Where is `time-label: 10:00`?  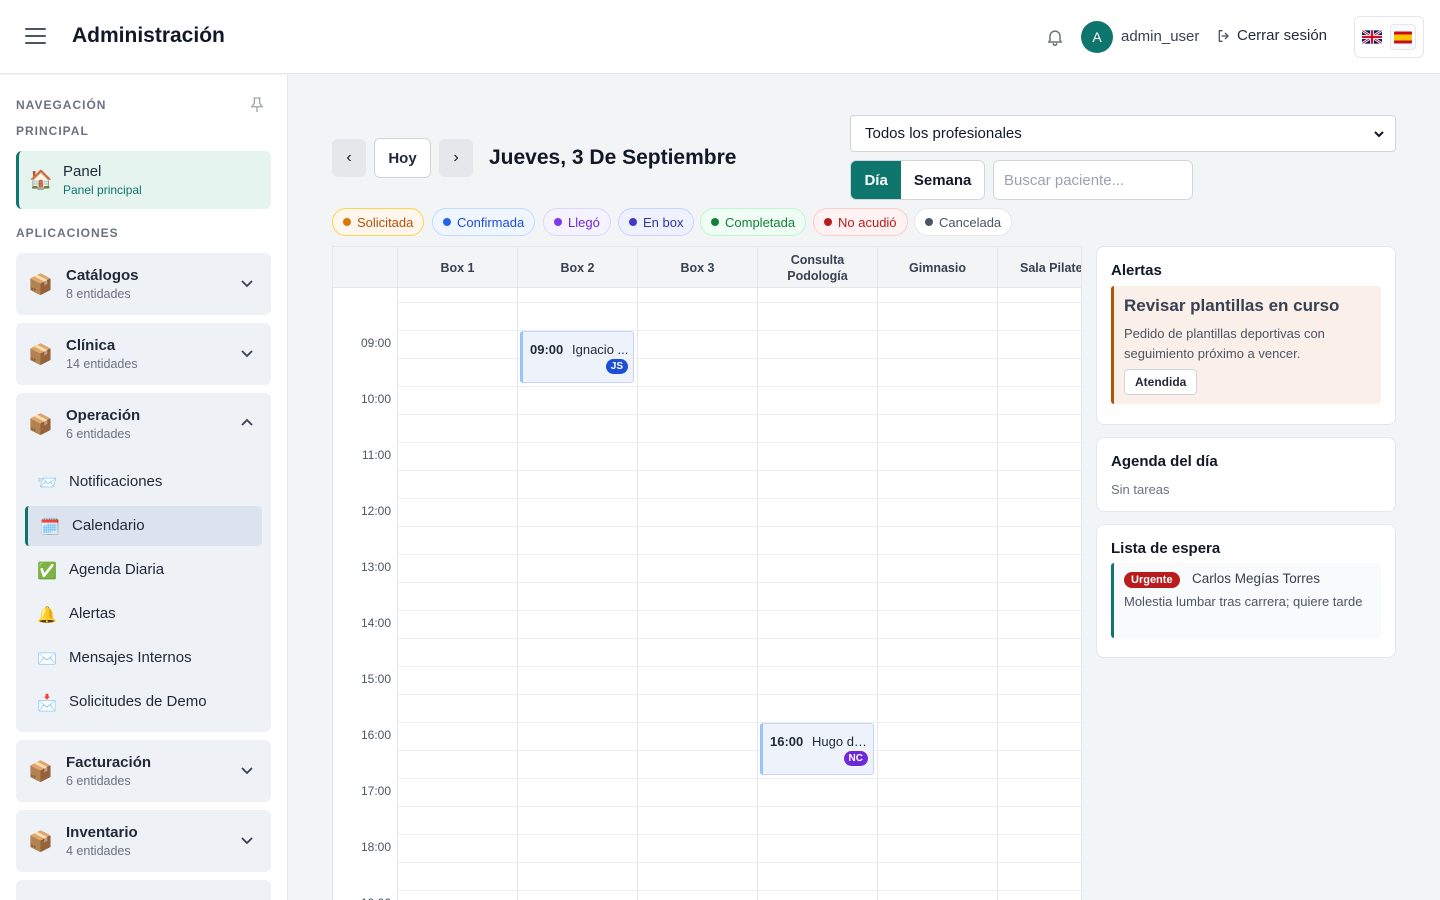 time-label: 10:00 is located at coordinates (375, 399).